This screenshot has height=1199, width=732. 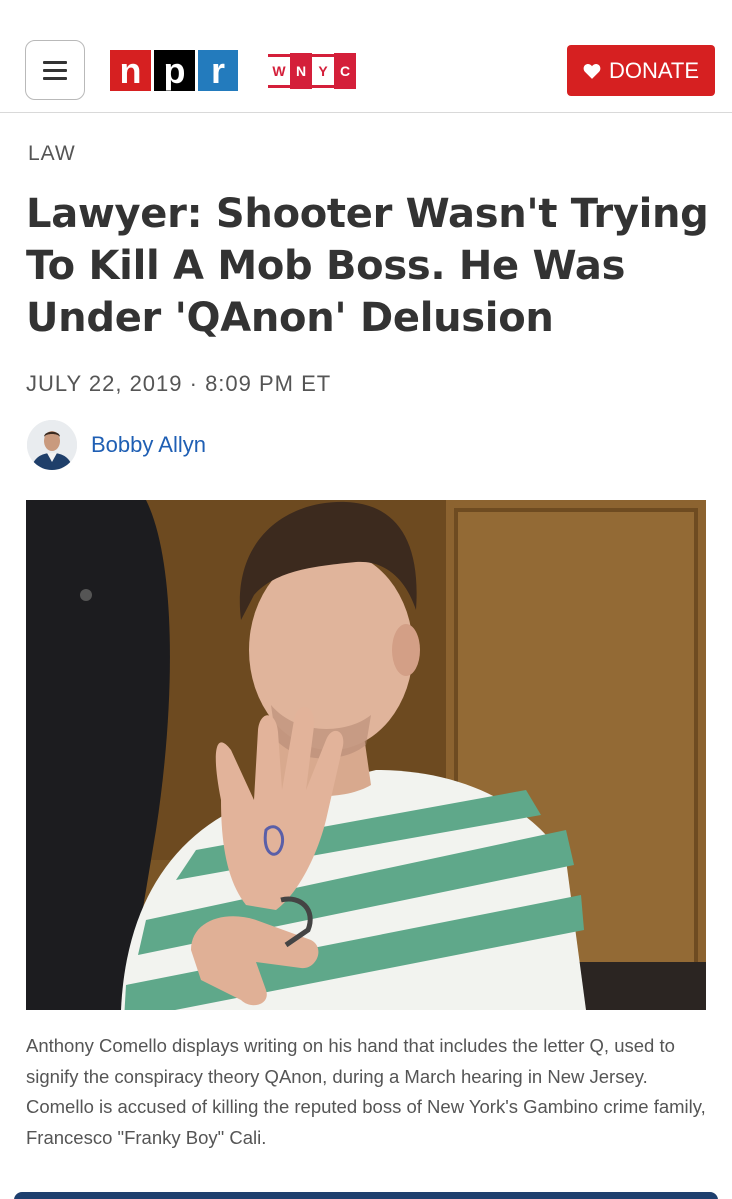 I want to click on wnyc-logo-w: W, so click(x=279, y=71).